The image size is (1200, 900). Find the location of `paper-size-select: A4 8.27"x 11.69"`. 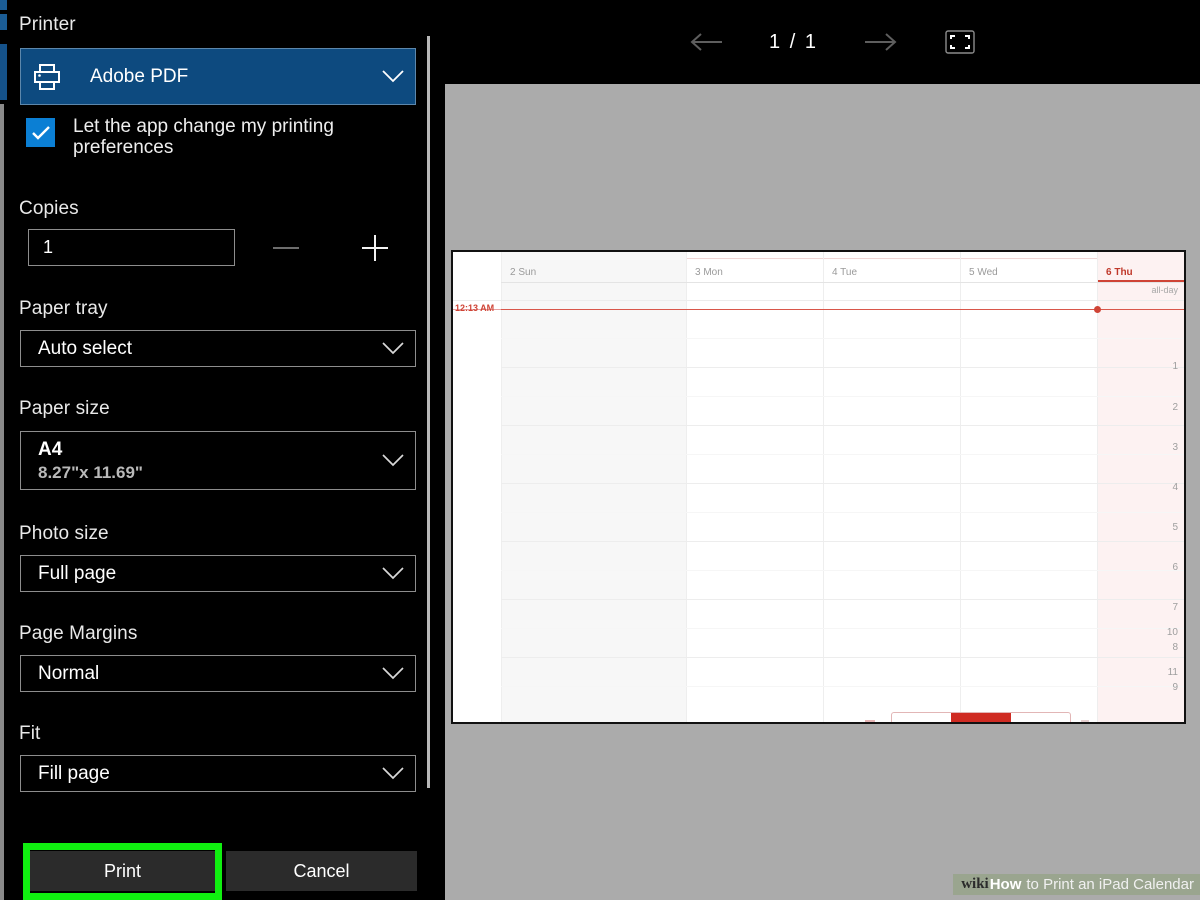

paper-size-select: A4 8.27"x 11.69" is located at coordinates (218, 460).